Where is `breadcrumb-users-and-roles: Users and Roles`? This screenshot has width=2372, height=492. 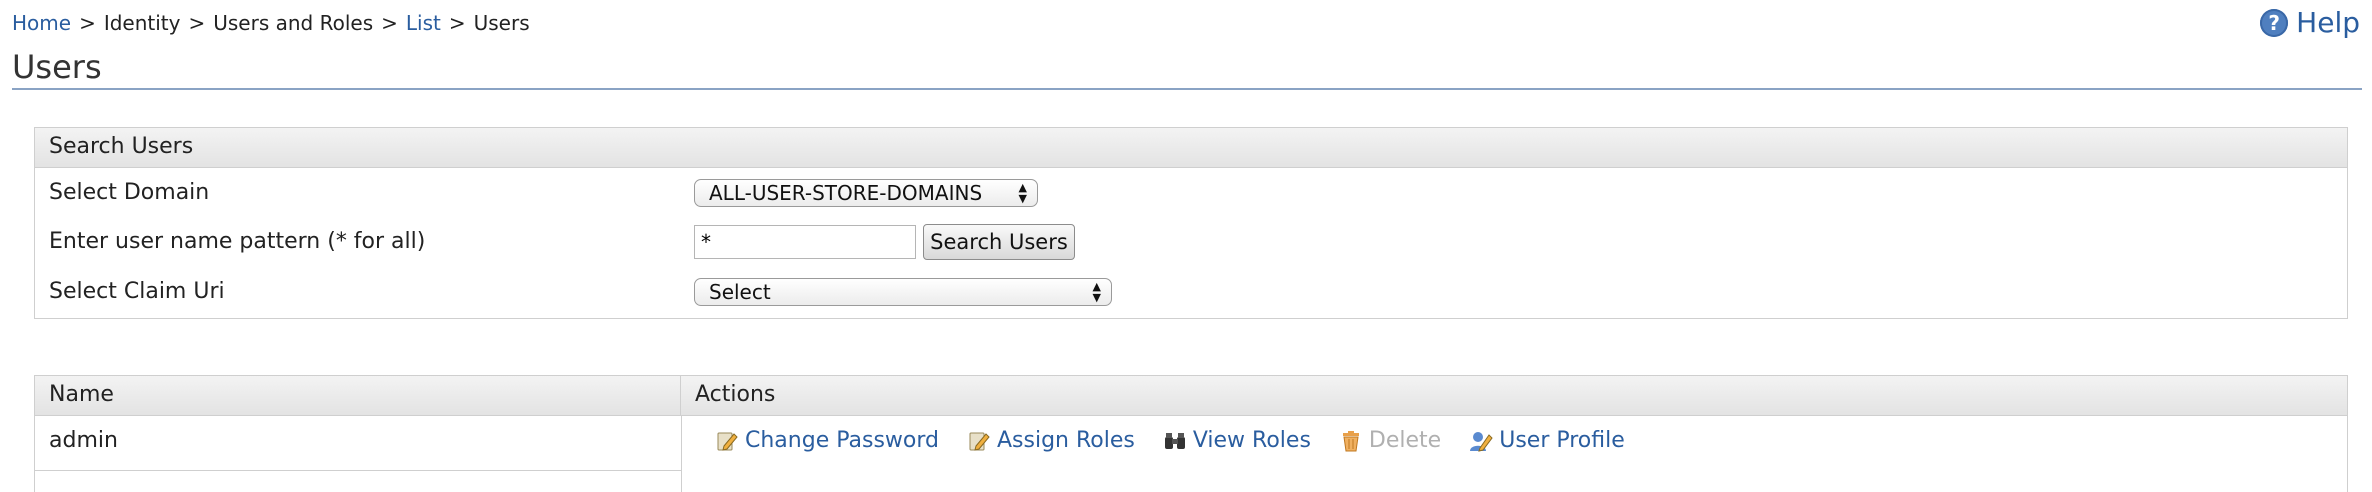
breadcrumb-users-and-roles: Users and Roles is located at coordinates (293, 23).